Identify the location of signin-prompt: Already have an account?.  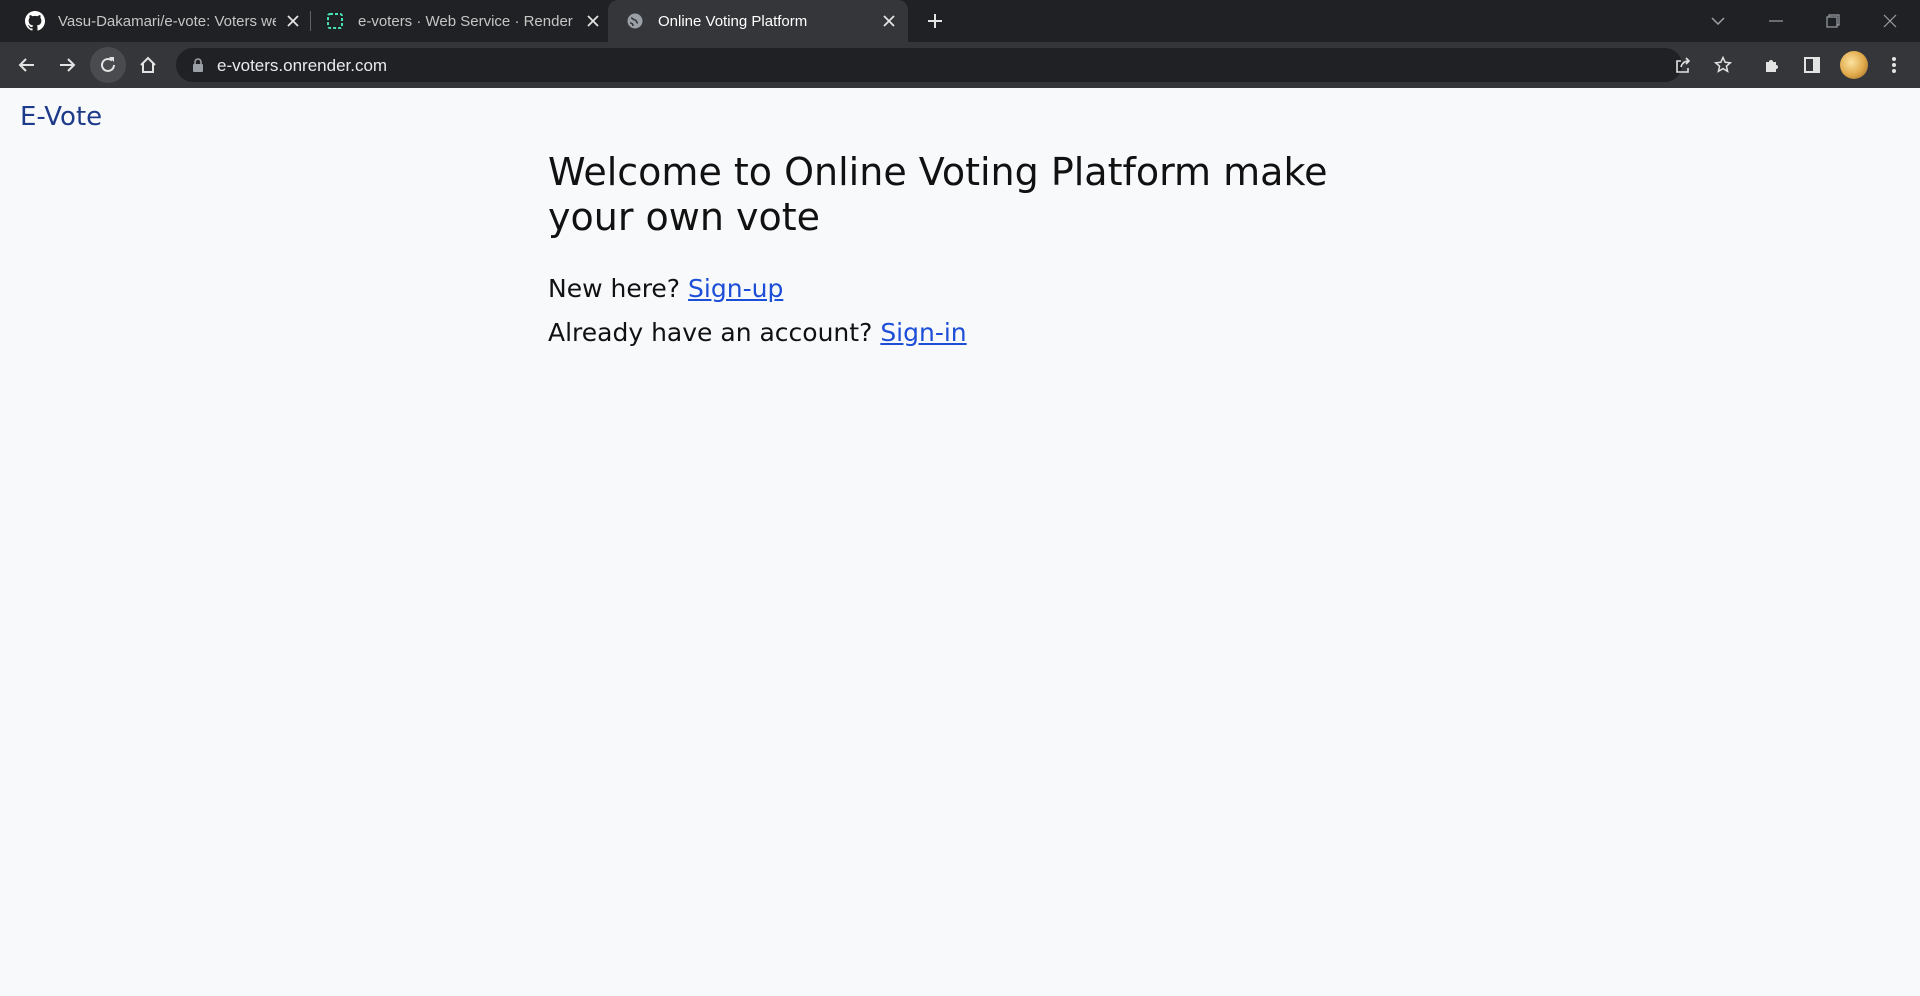
(710, 332).